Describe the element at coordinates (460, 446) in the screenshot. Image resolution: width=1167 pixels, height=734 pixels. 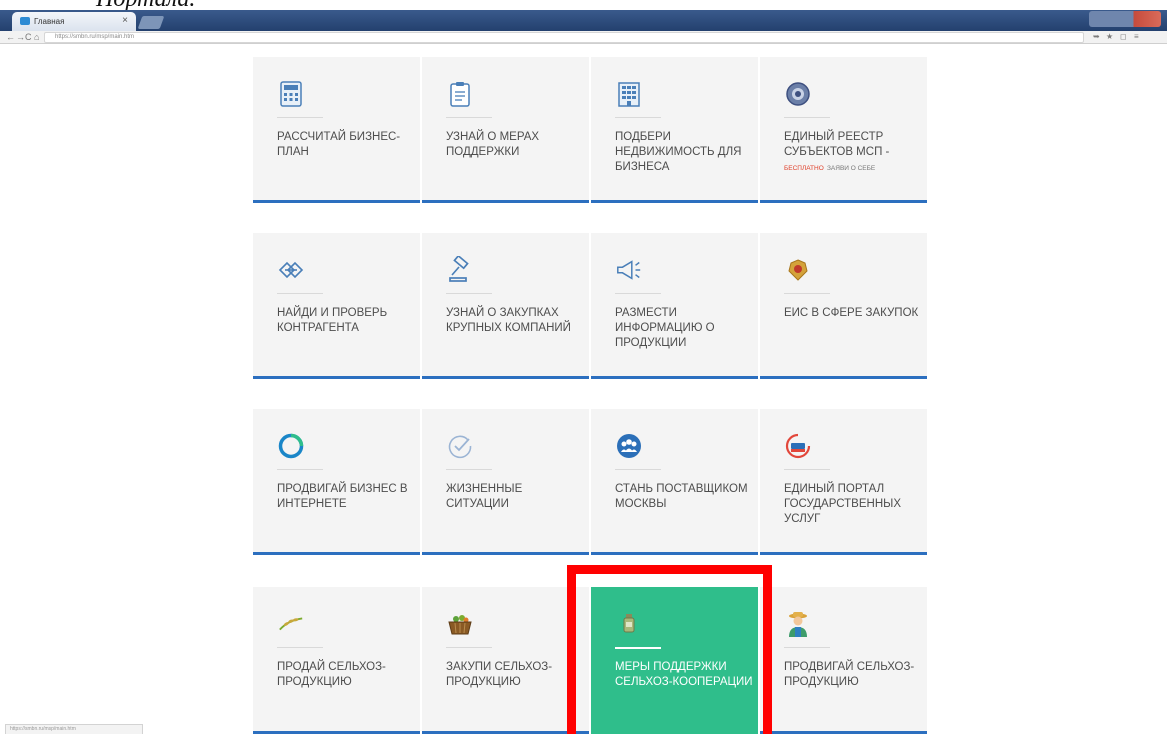
I see `check-circle-icon` at that location.